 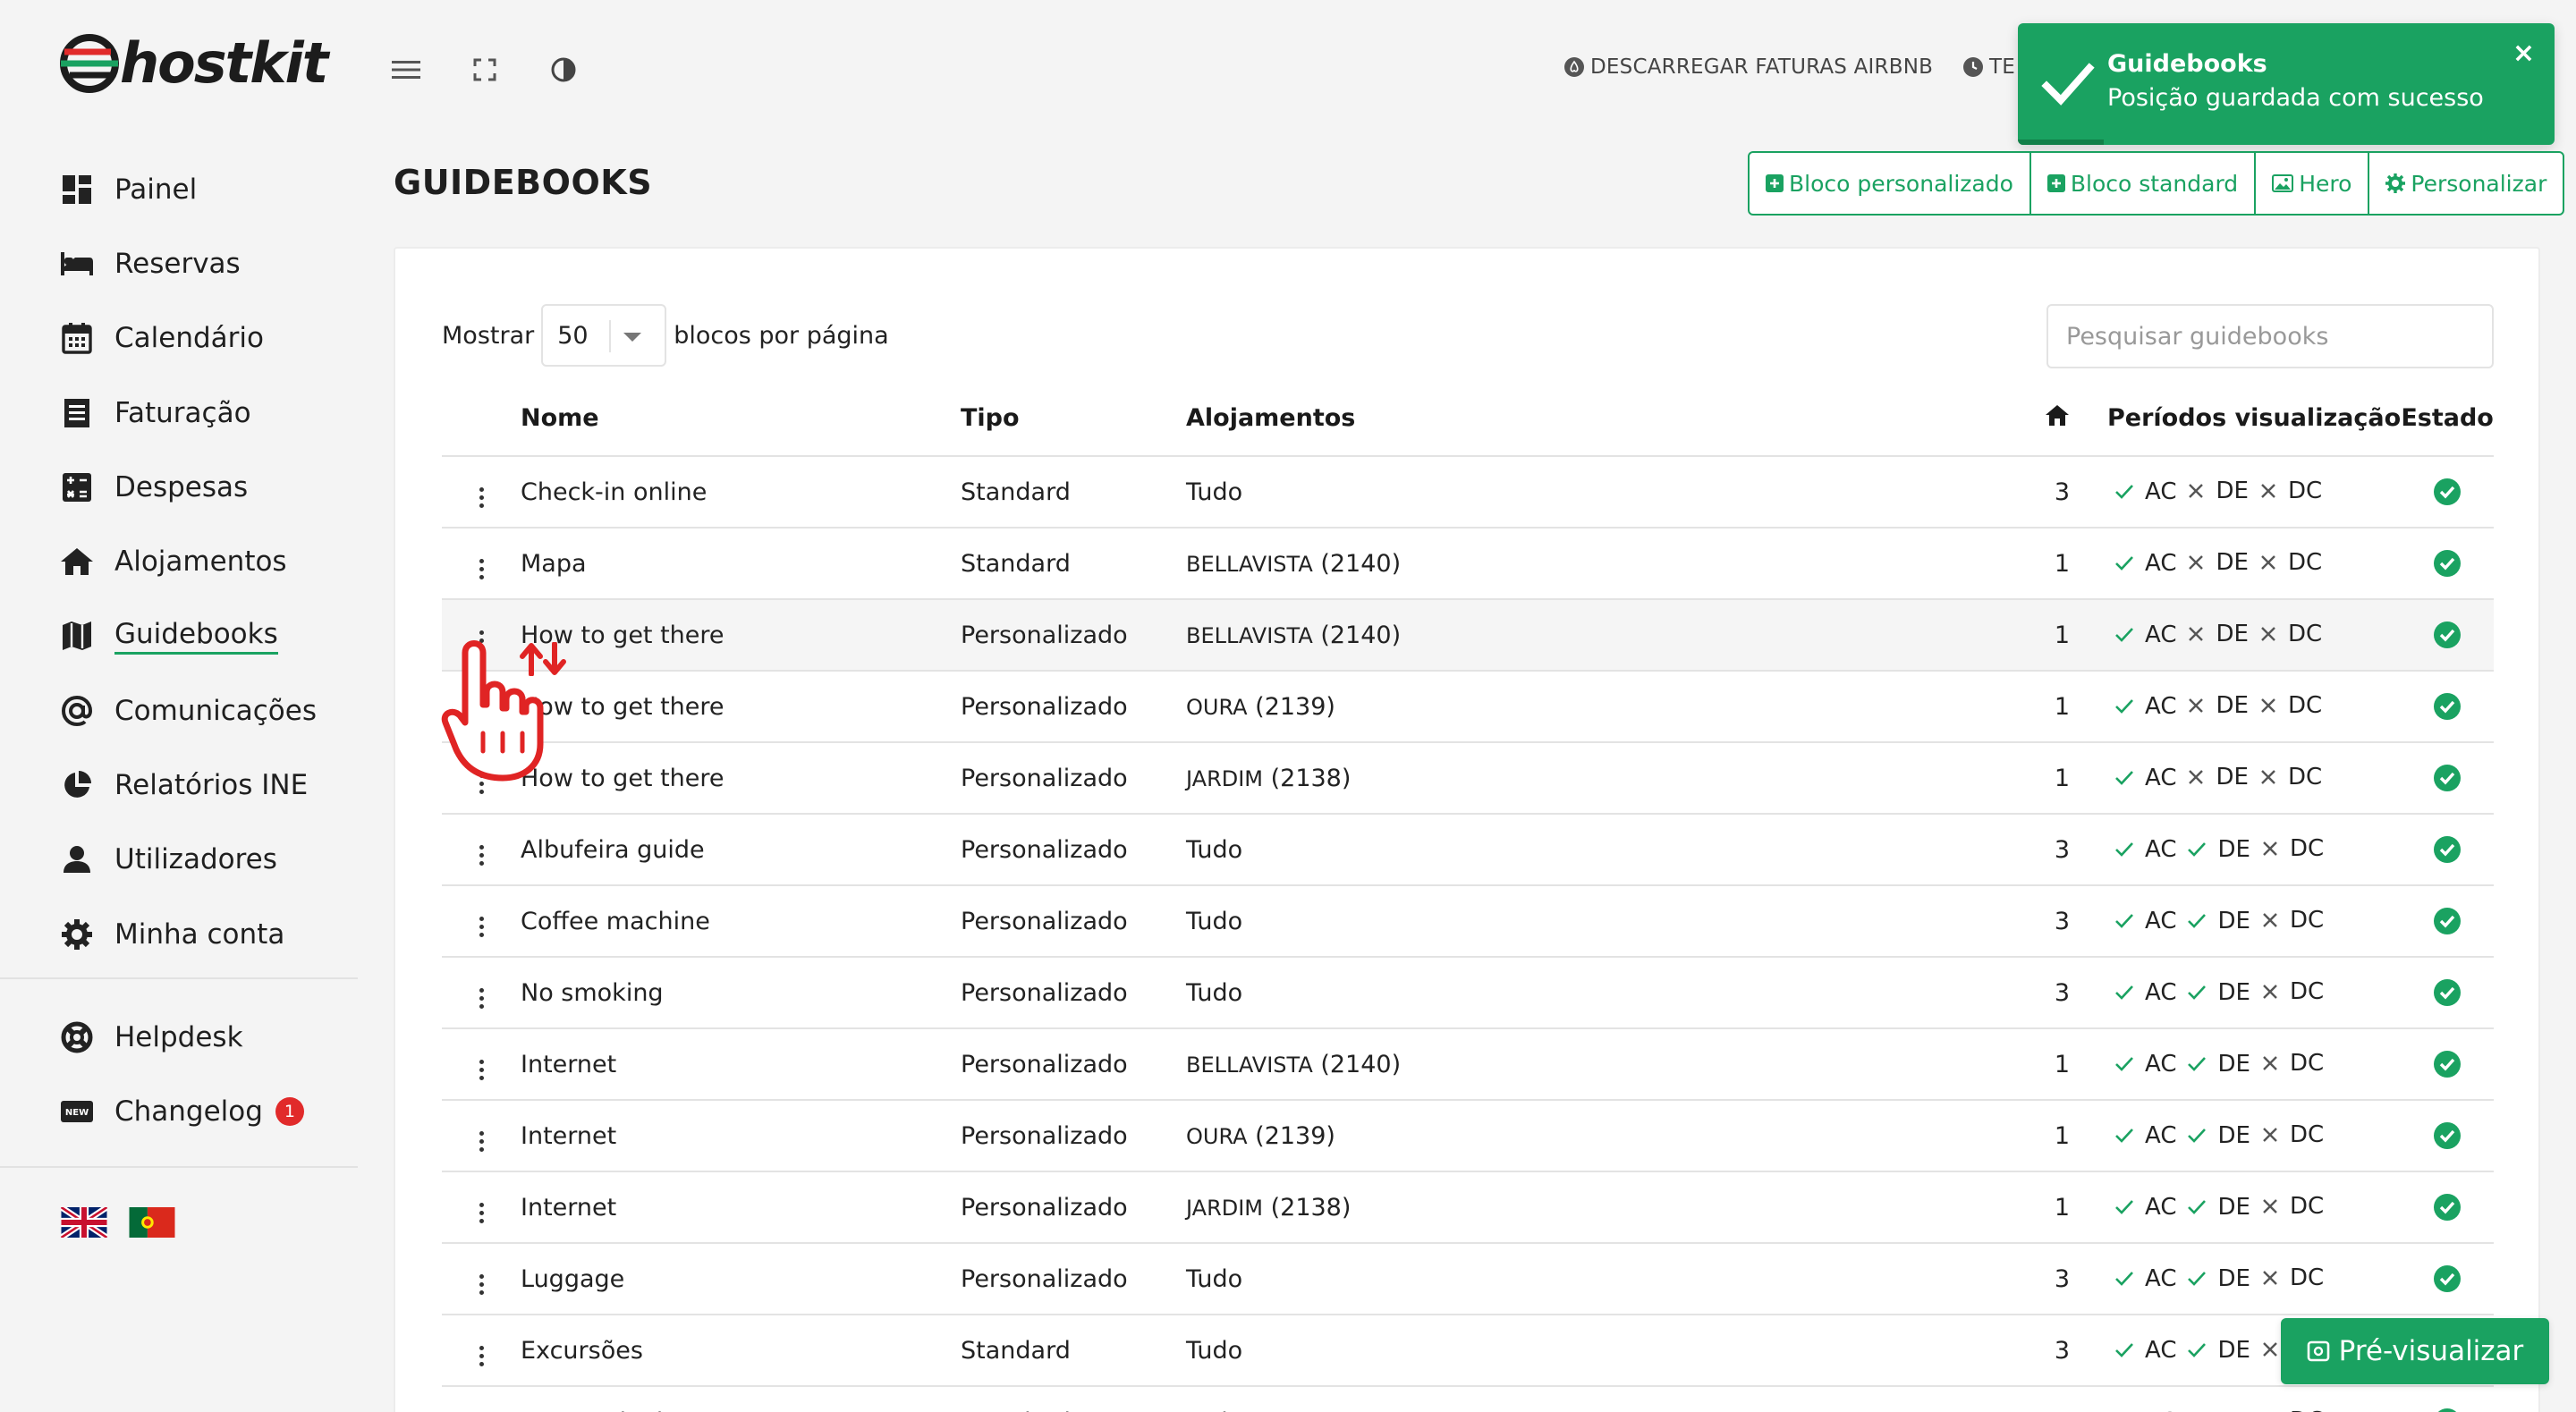 What do you see at coordinates (1748, 67) in the screenshot?
I see `airbnb-invoices-link: DESCARREGAR FATURAS AIRBNB` at bounding box center [1748, 67].